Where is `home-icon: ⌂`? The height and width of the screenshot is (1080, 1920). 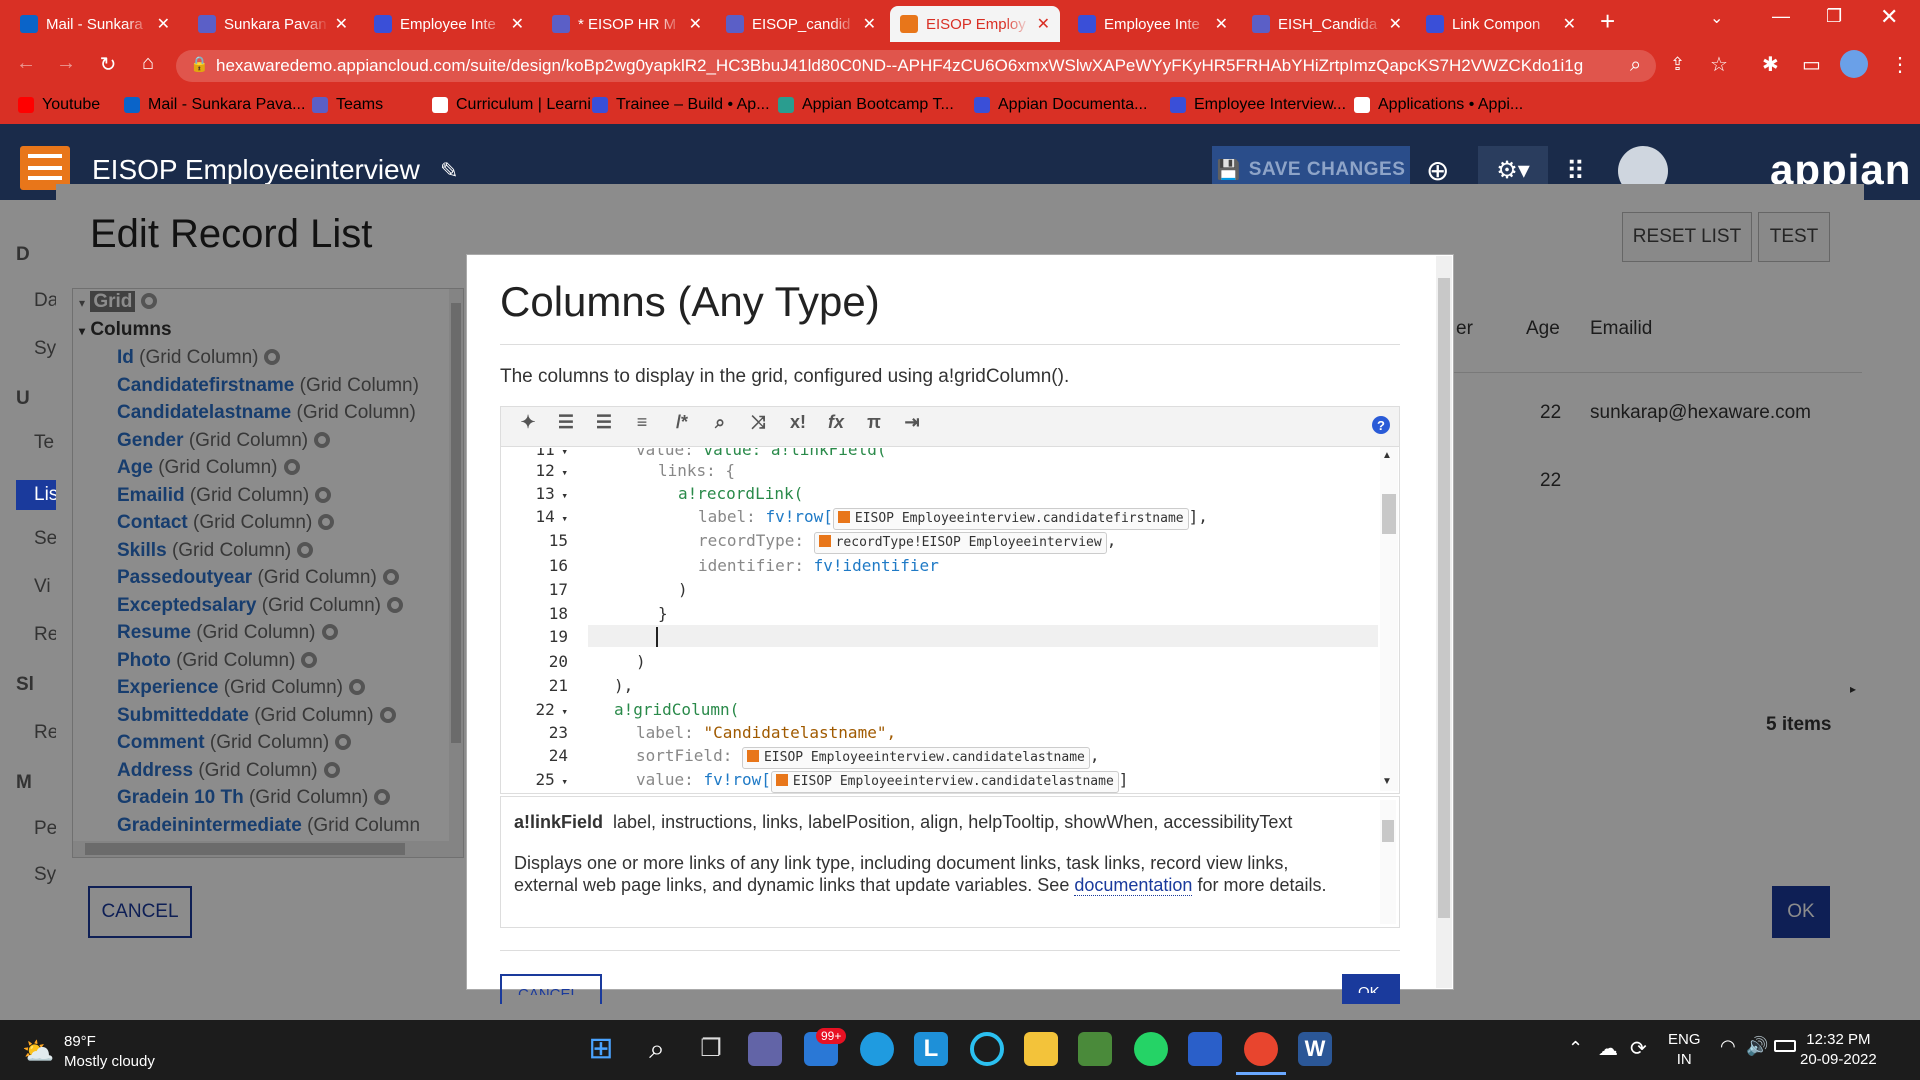
home-icon: ⌂ is located at coordinates (148, 63).